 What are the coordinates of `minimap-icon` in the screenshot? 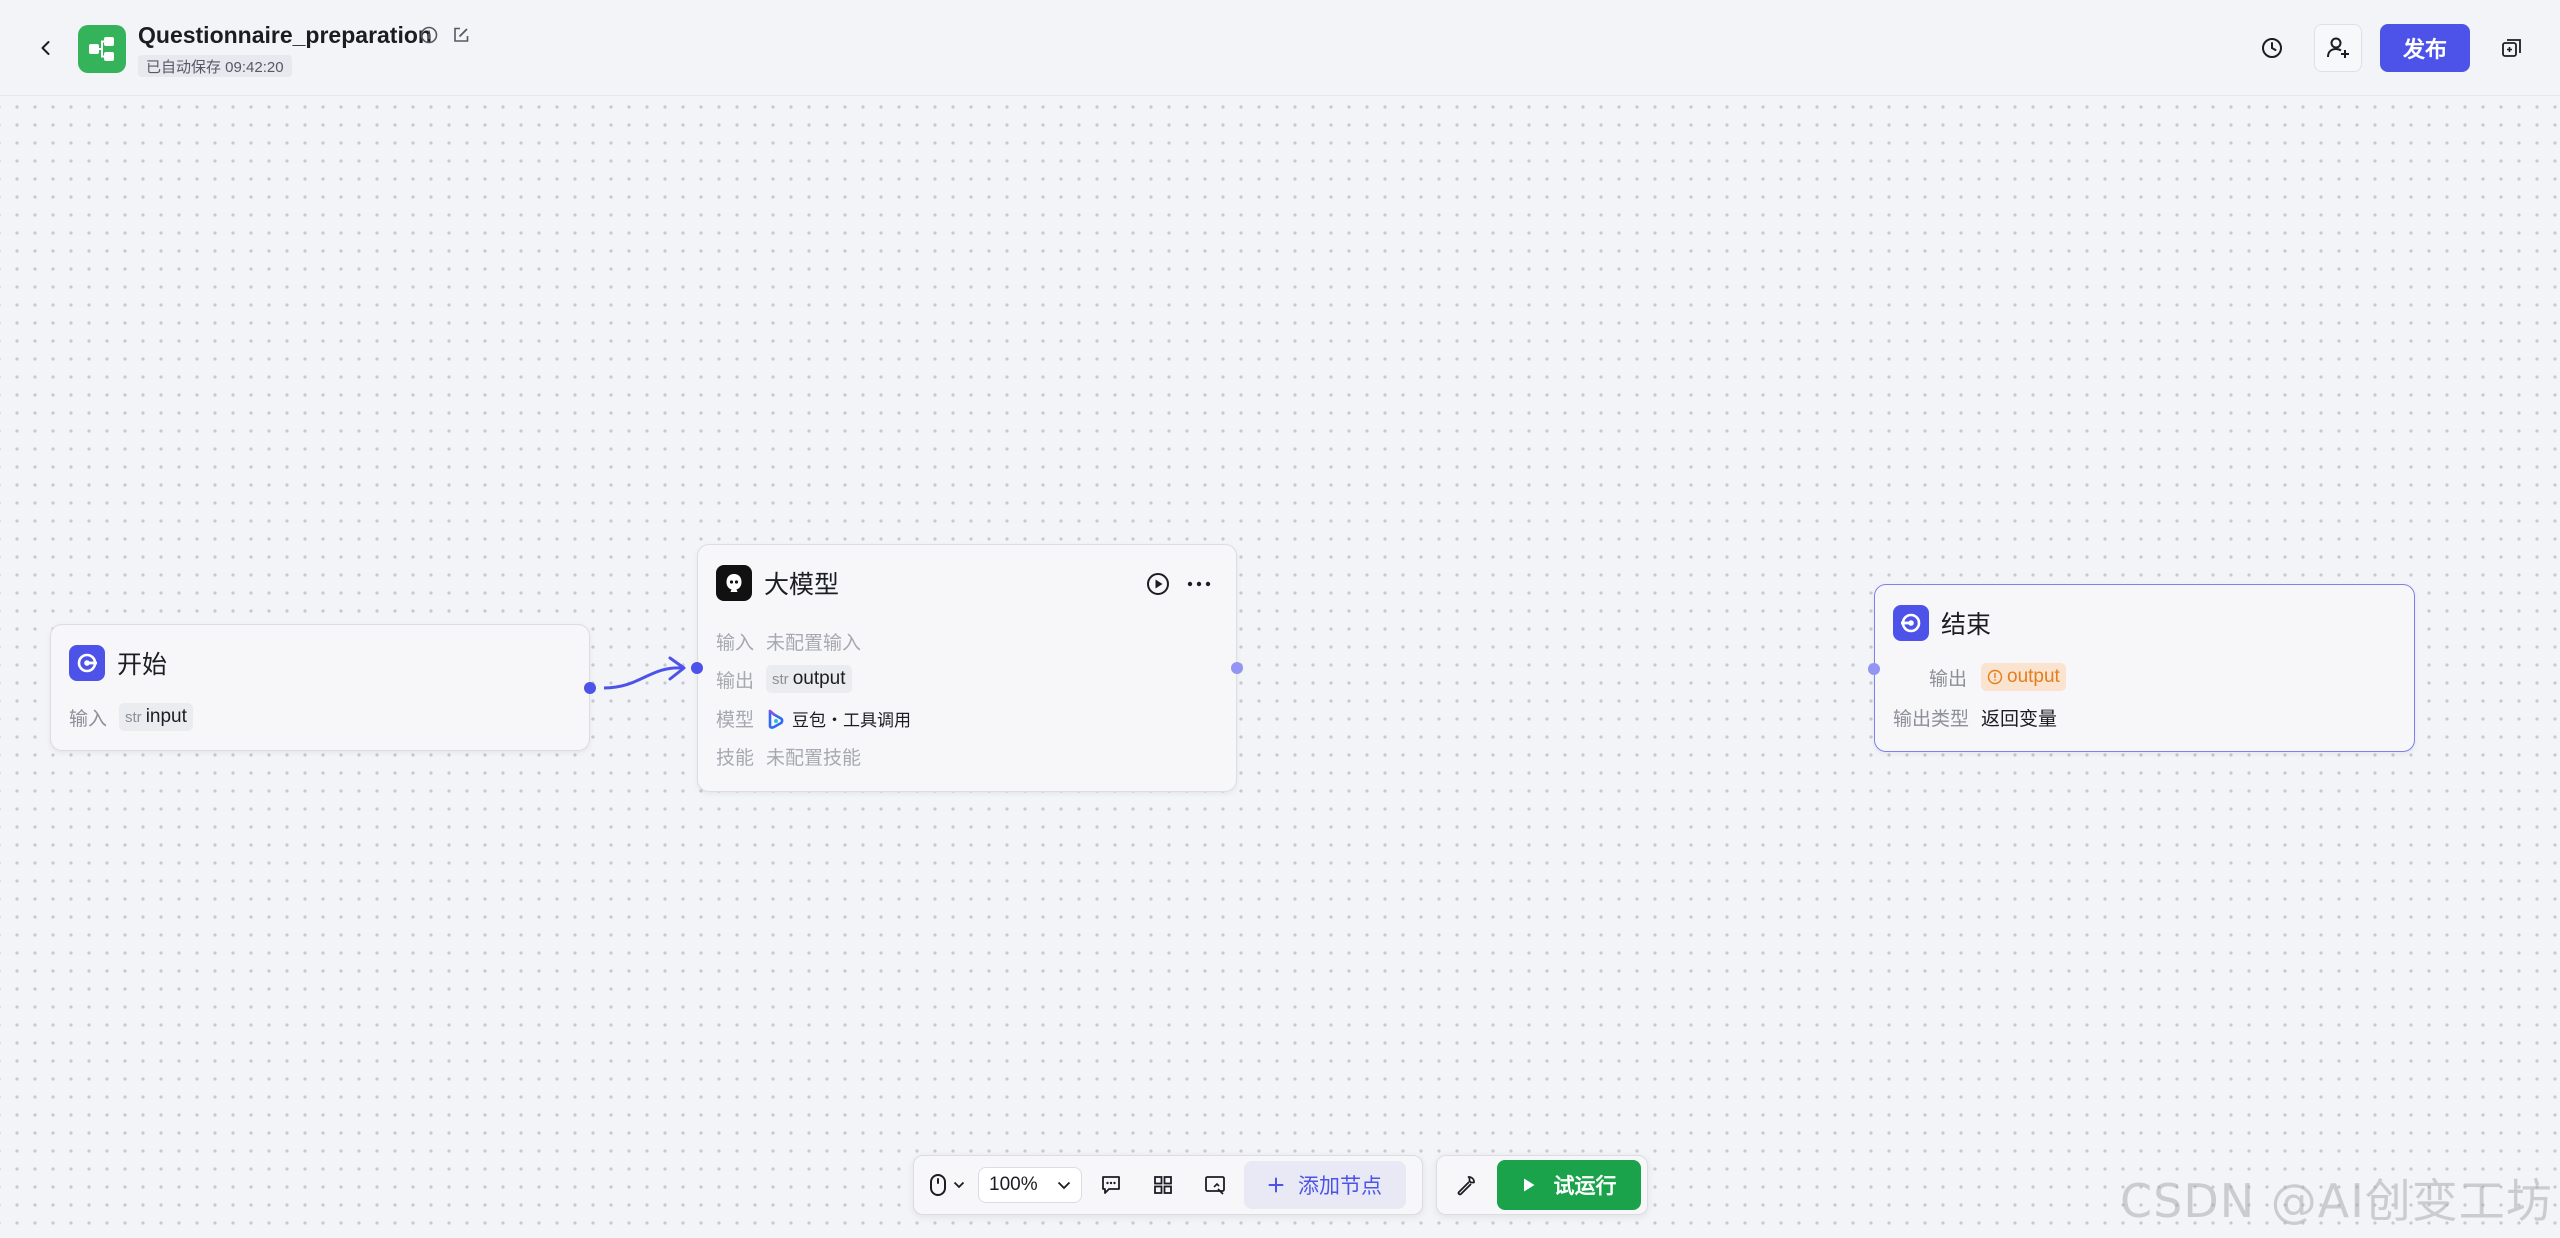 It's located at (1215, 1185).